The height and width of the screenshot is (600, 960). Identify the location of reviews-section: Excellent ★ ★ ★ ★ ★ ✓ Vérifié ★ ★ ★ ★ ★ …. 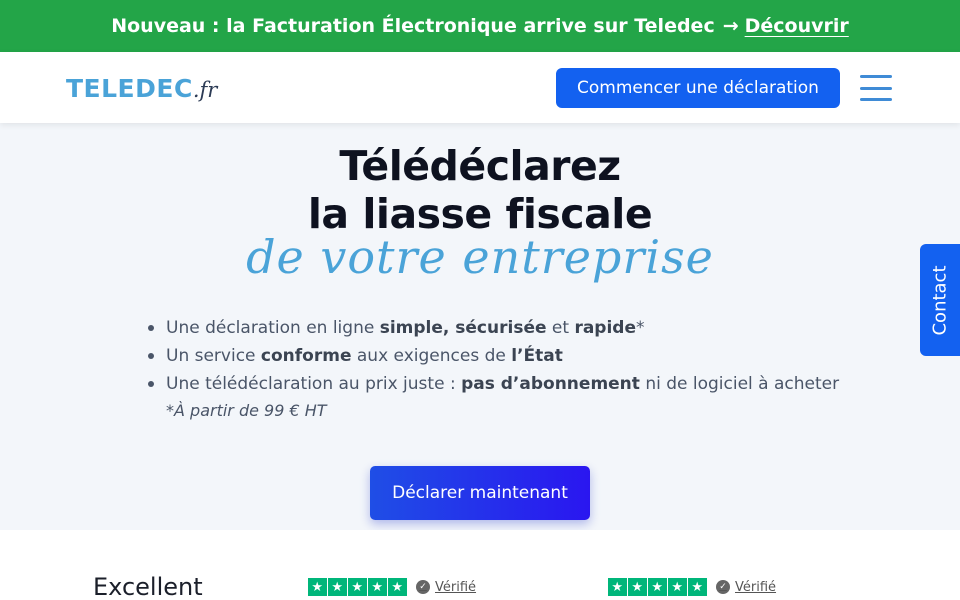
(480, 565).